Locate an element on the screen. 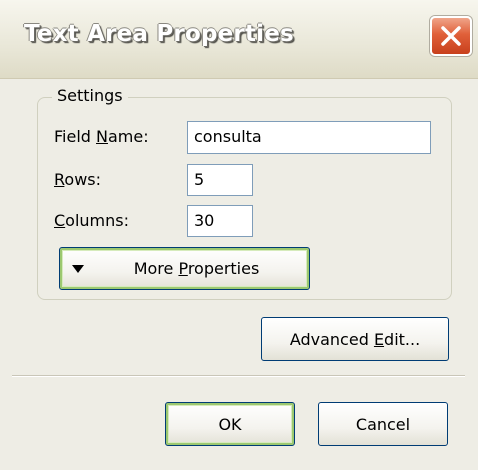  close-button is located at coordinates (451, 36).